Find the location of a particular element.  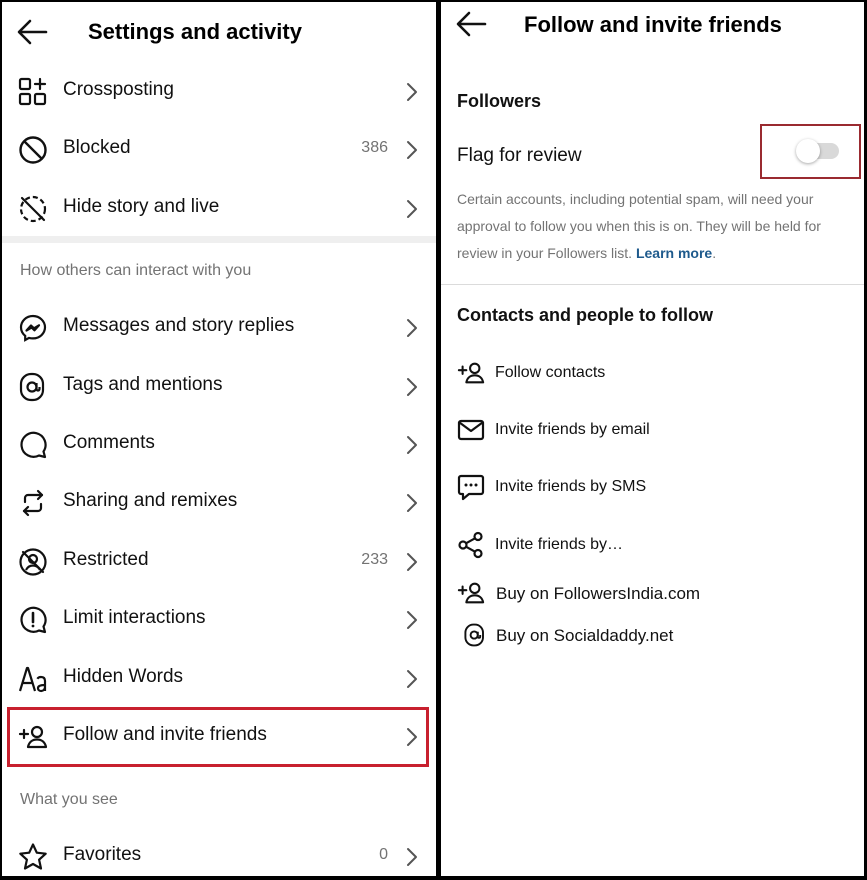

hidden-words-icon is located at coordinates (33, 679).